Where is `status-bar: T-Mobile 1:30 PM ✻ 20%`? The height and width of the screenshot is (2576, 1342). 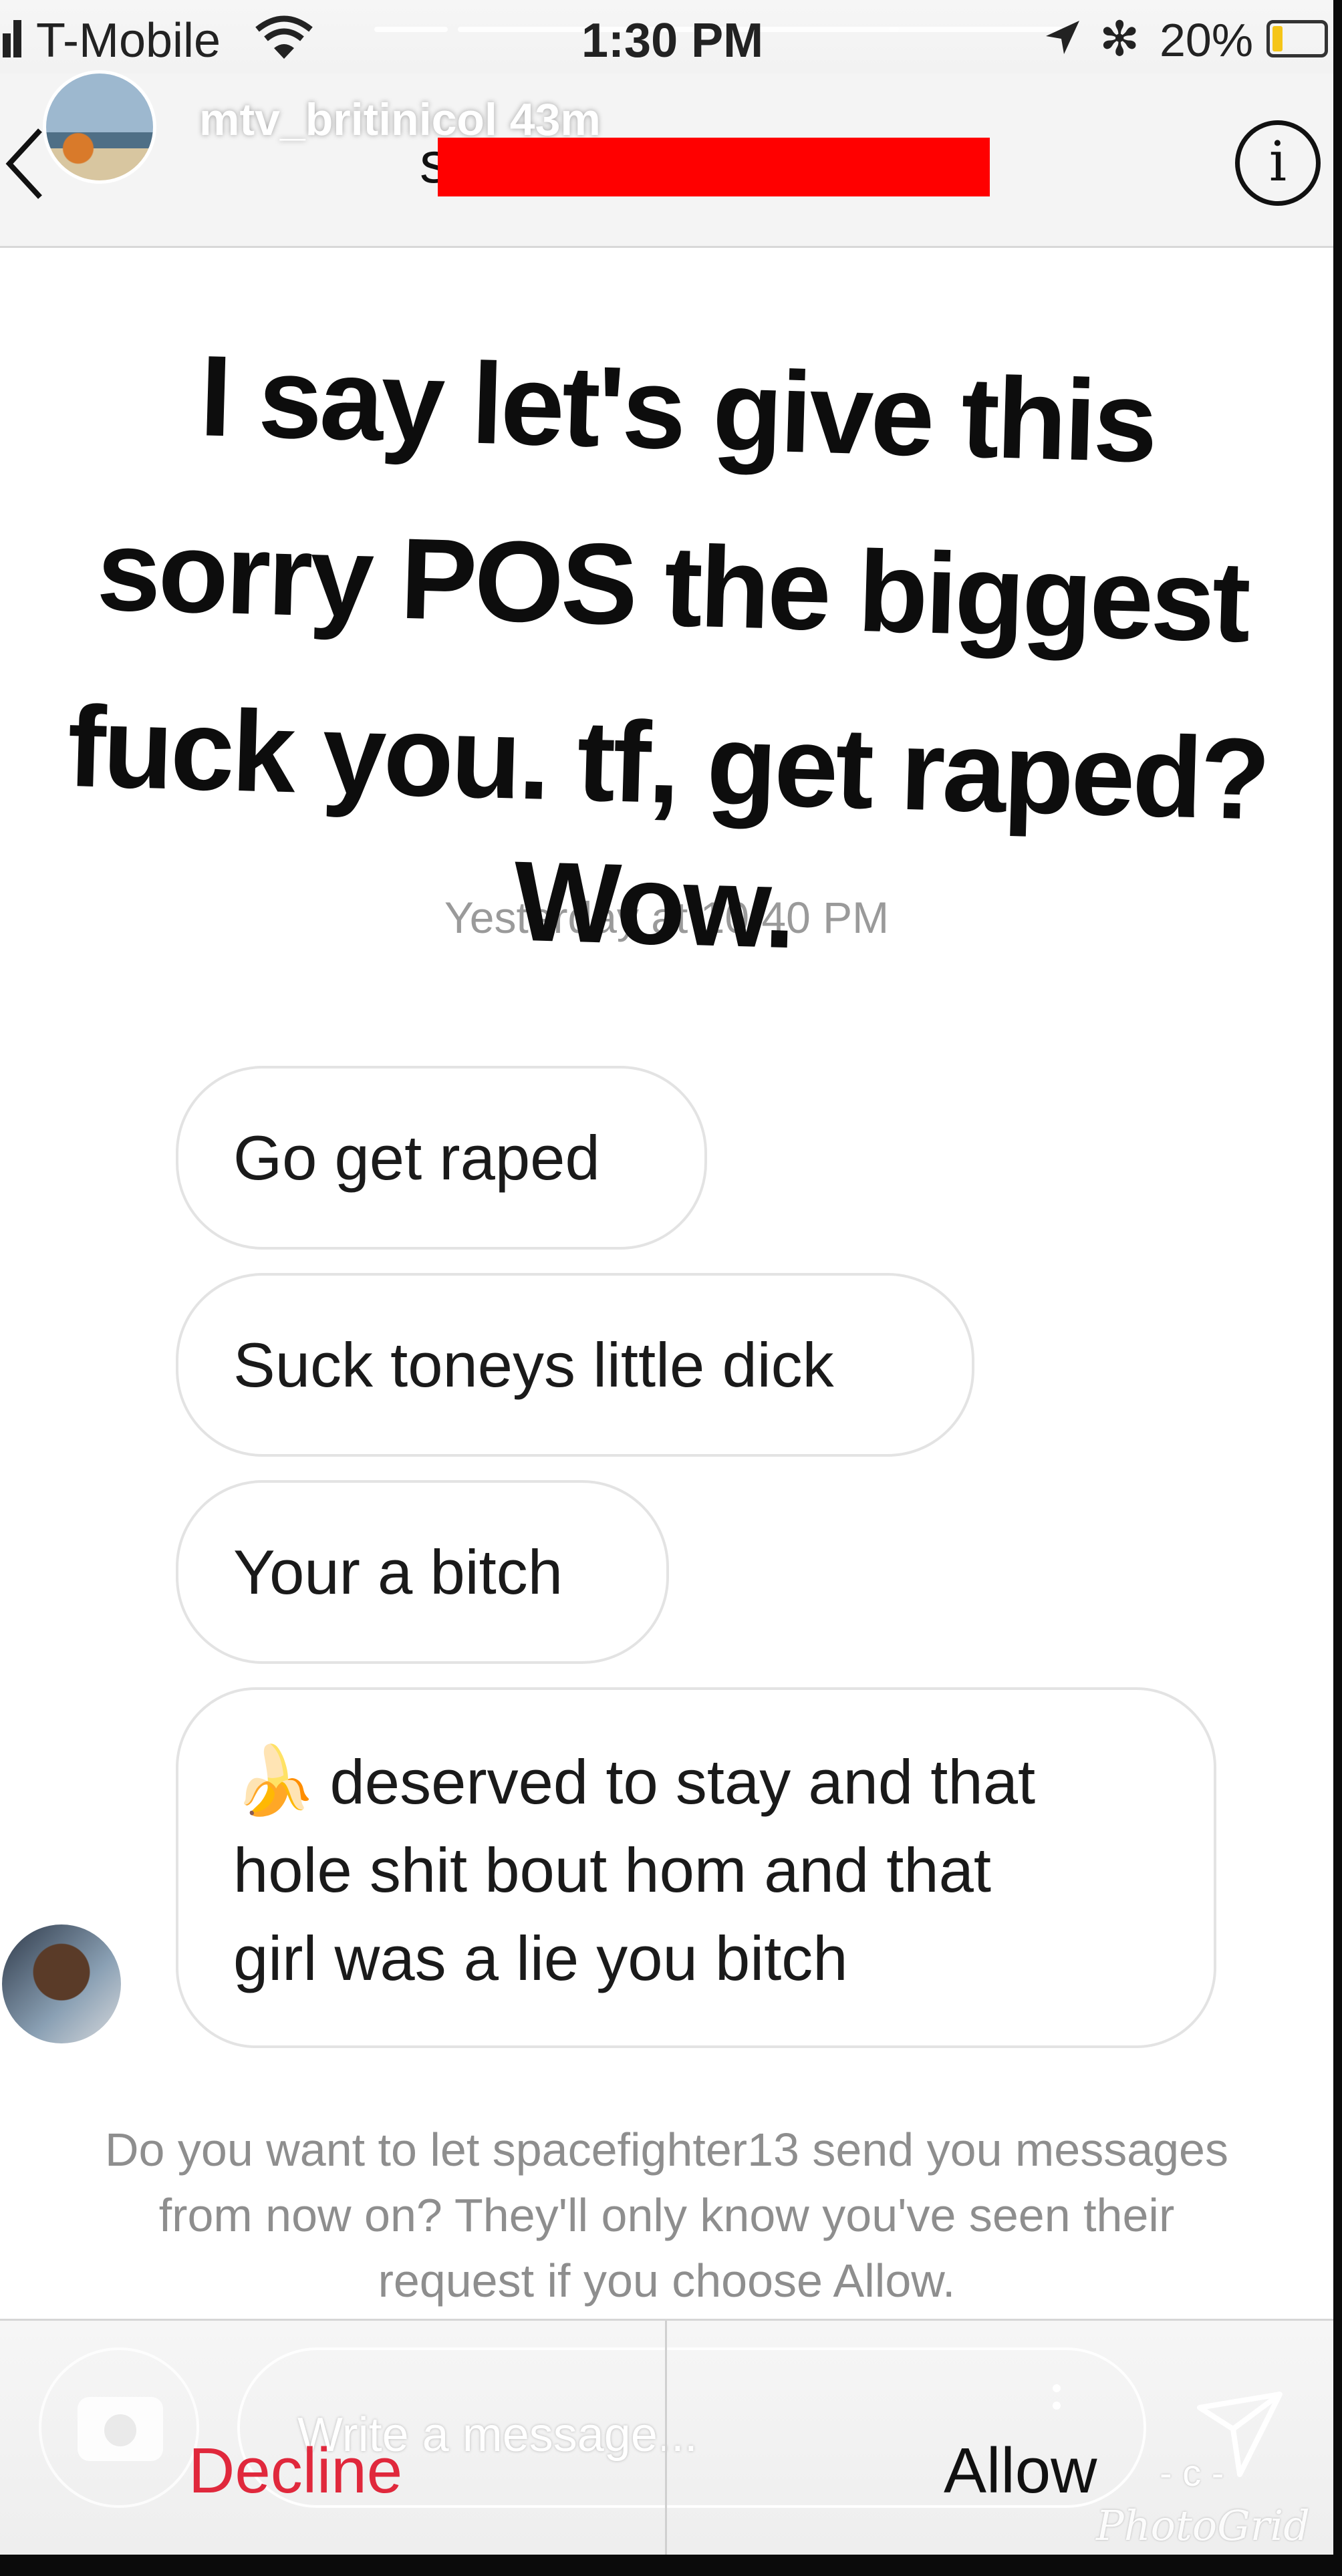
status-bar: T-Mobile 1:30 PM ✻ 20% is located at coordinates (666, 37).